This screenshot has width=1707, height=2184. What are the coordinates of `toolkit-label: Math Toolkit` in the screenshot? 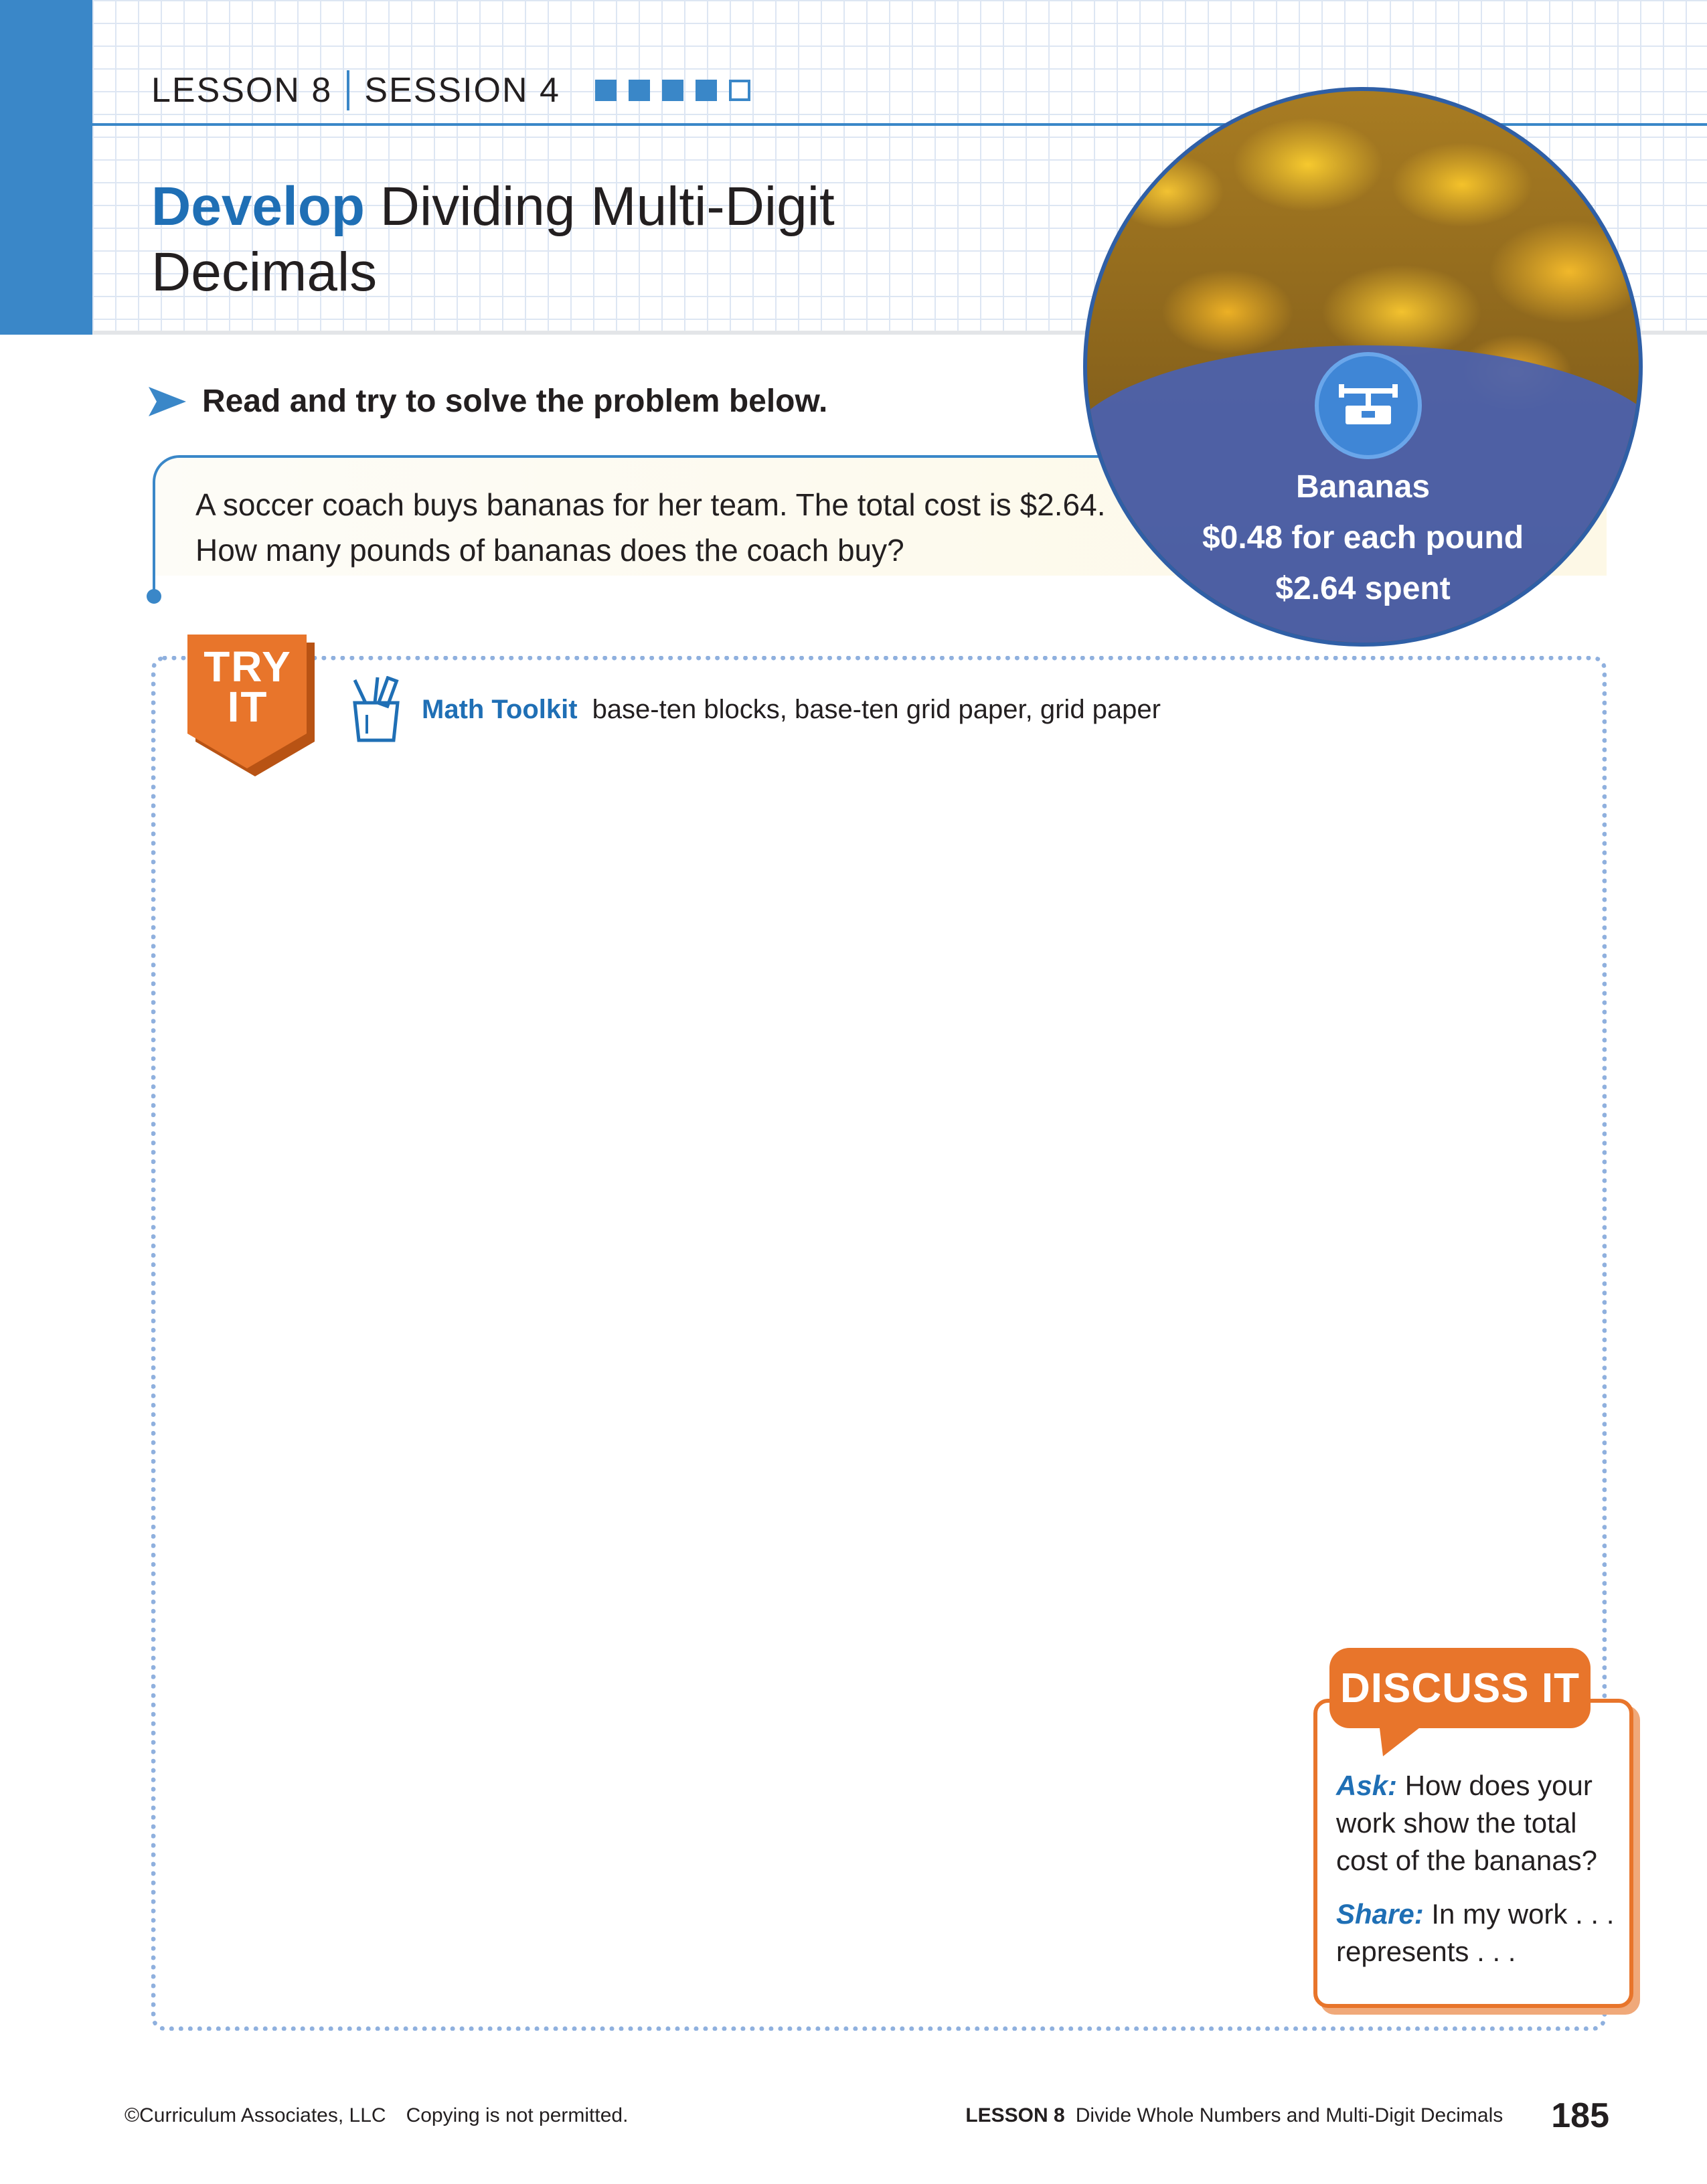 It's located at (500, 709).